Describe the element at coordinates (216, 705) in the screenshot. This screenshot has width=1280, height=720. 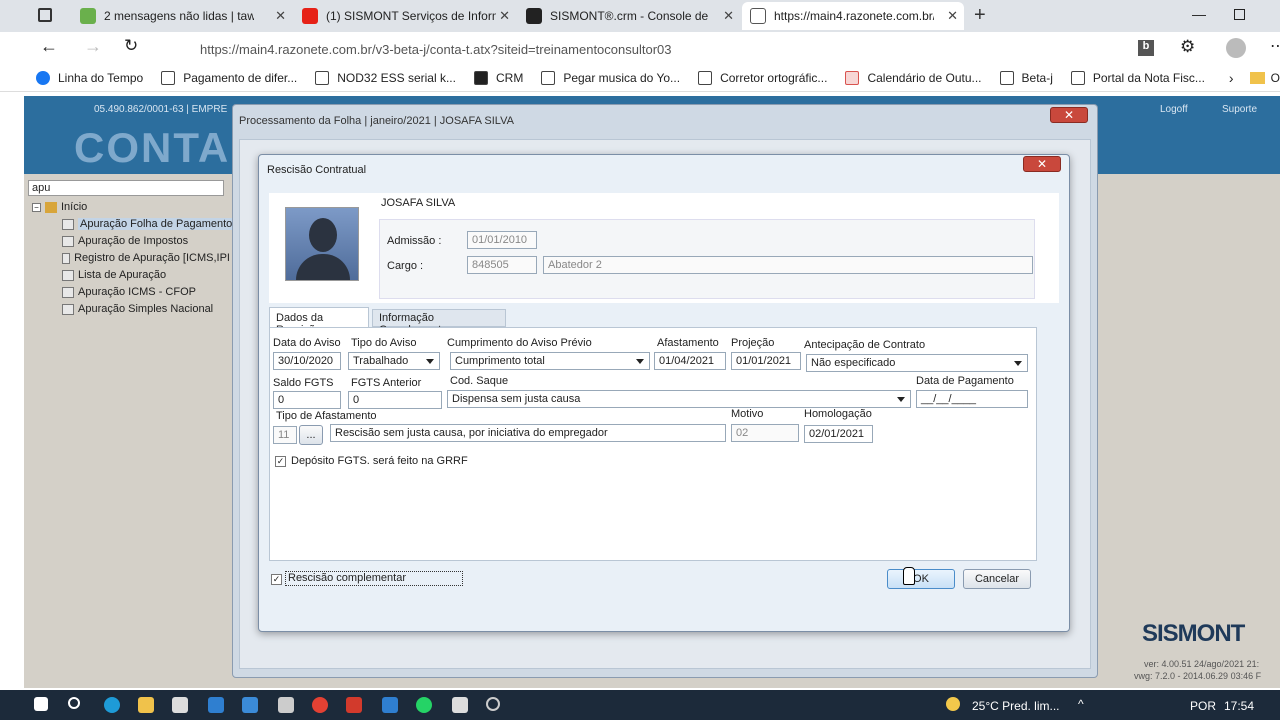
I see `mail-icon` at that location.